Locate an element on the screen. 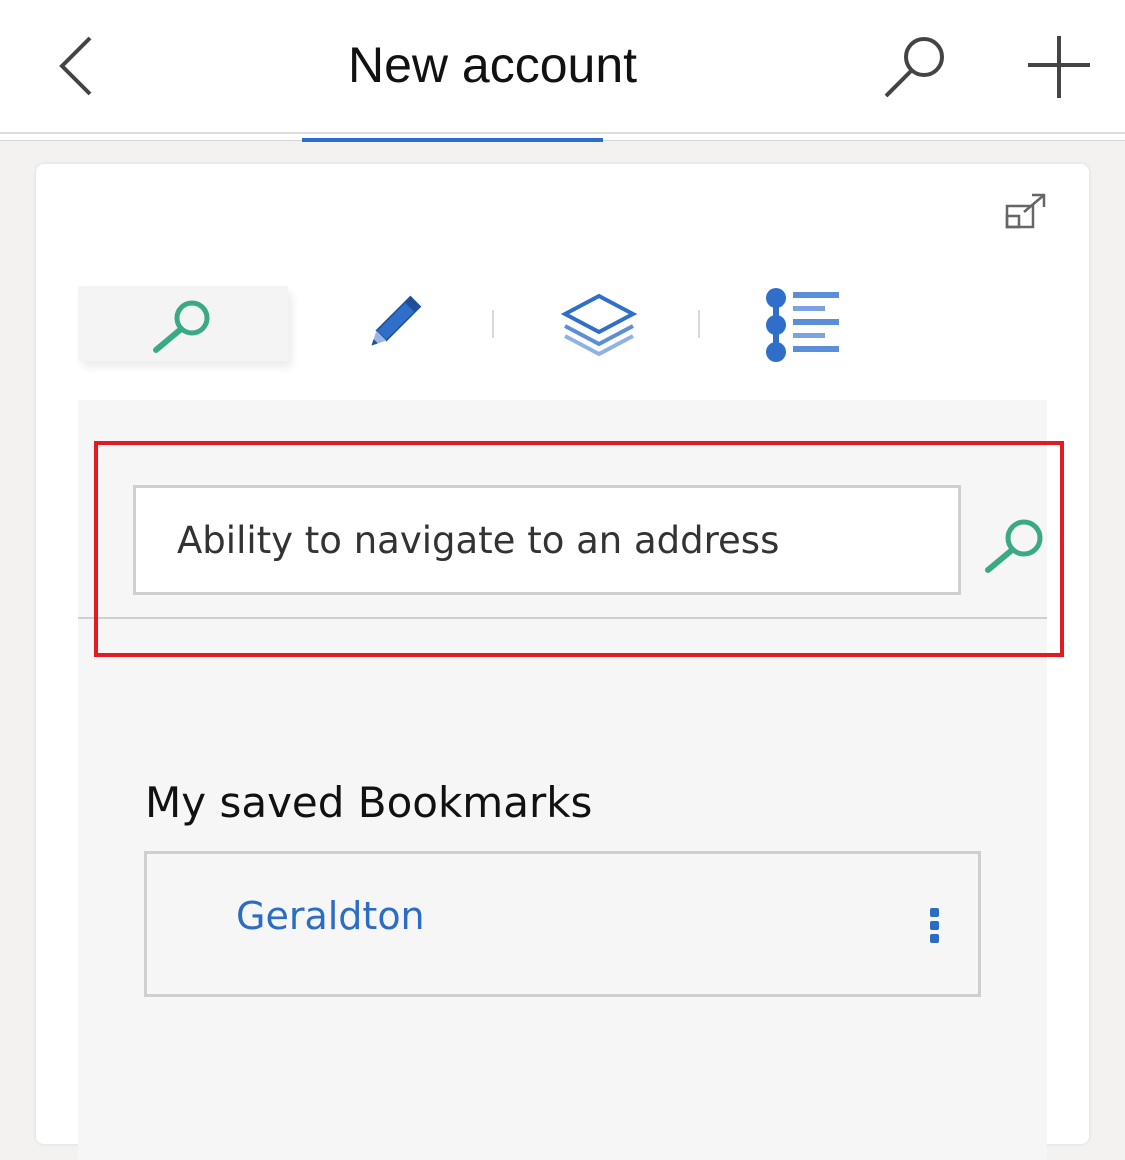  expand-icon is located at coordinates (1026, 211).